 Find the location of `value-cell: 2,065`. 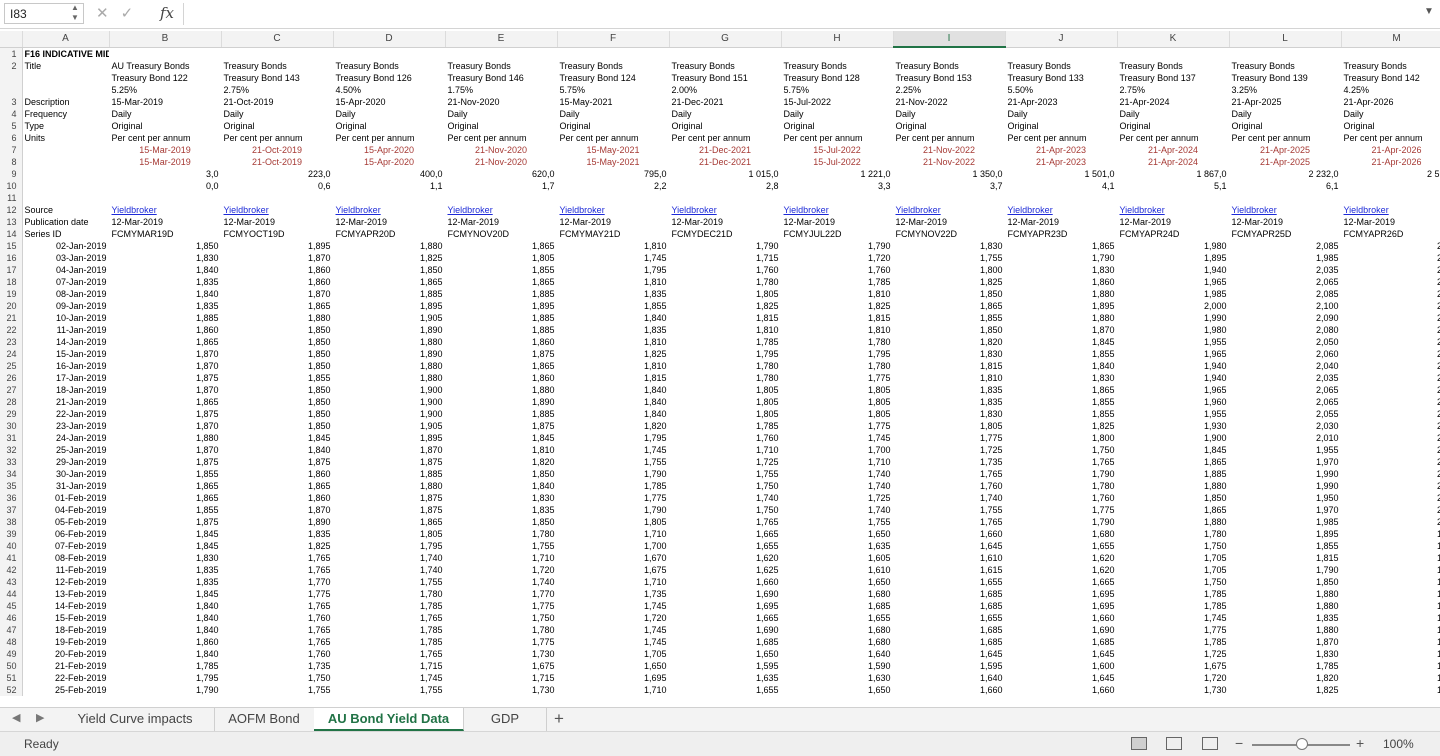

value-cell: 2,065 is located at coordinates (1285, 282).